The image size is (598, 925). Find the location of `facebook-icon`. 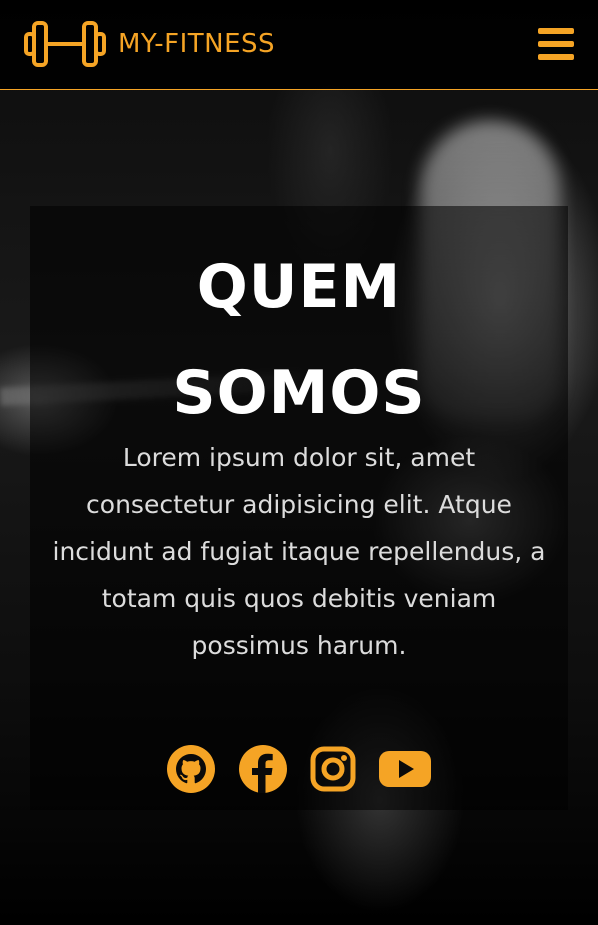

facebook-icon is located at coordinates (263, 769).